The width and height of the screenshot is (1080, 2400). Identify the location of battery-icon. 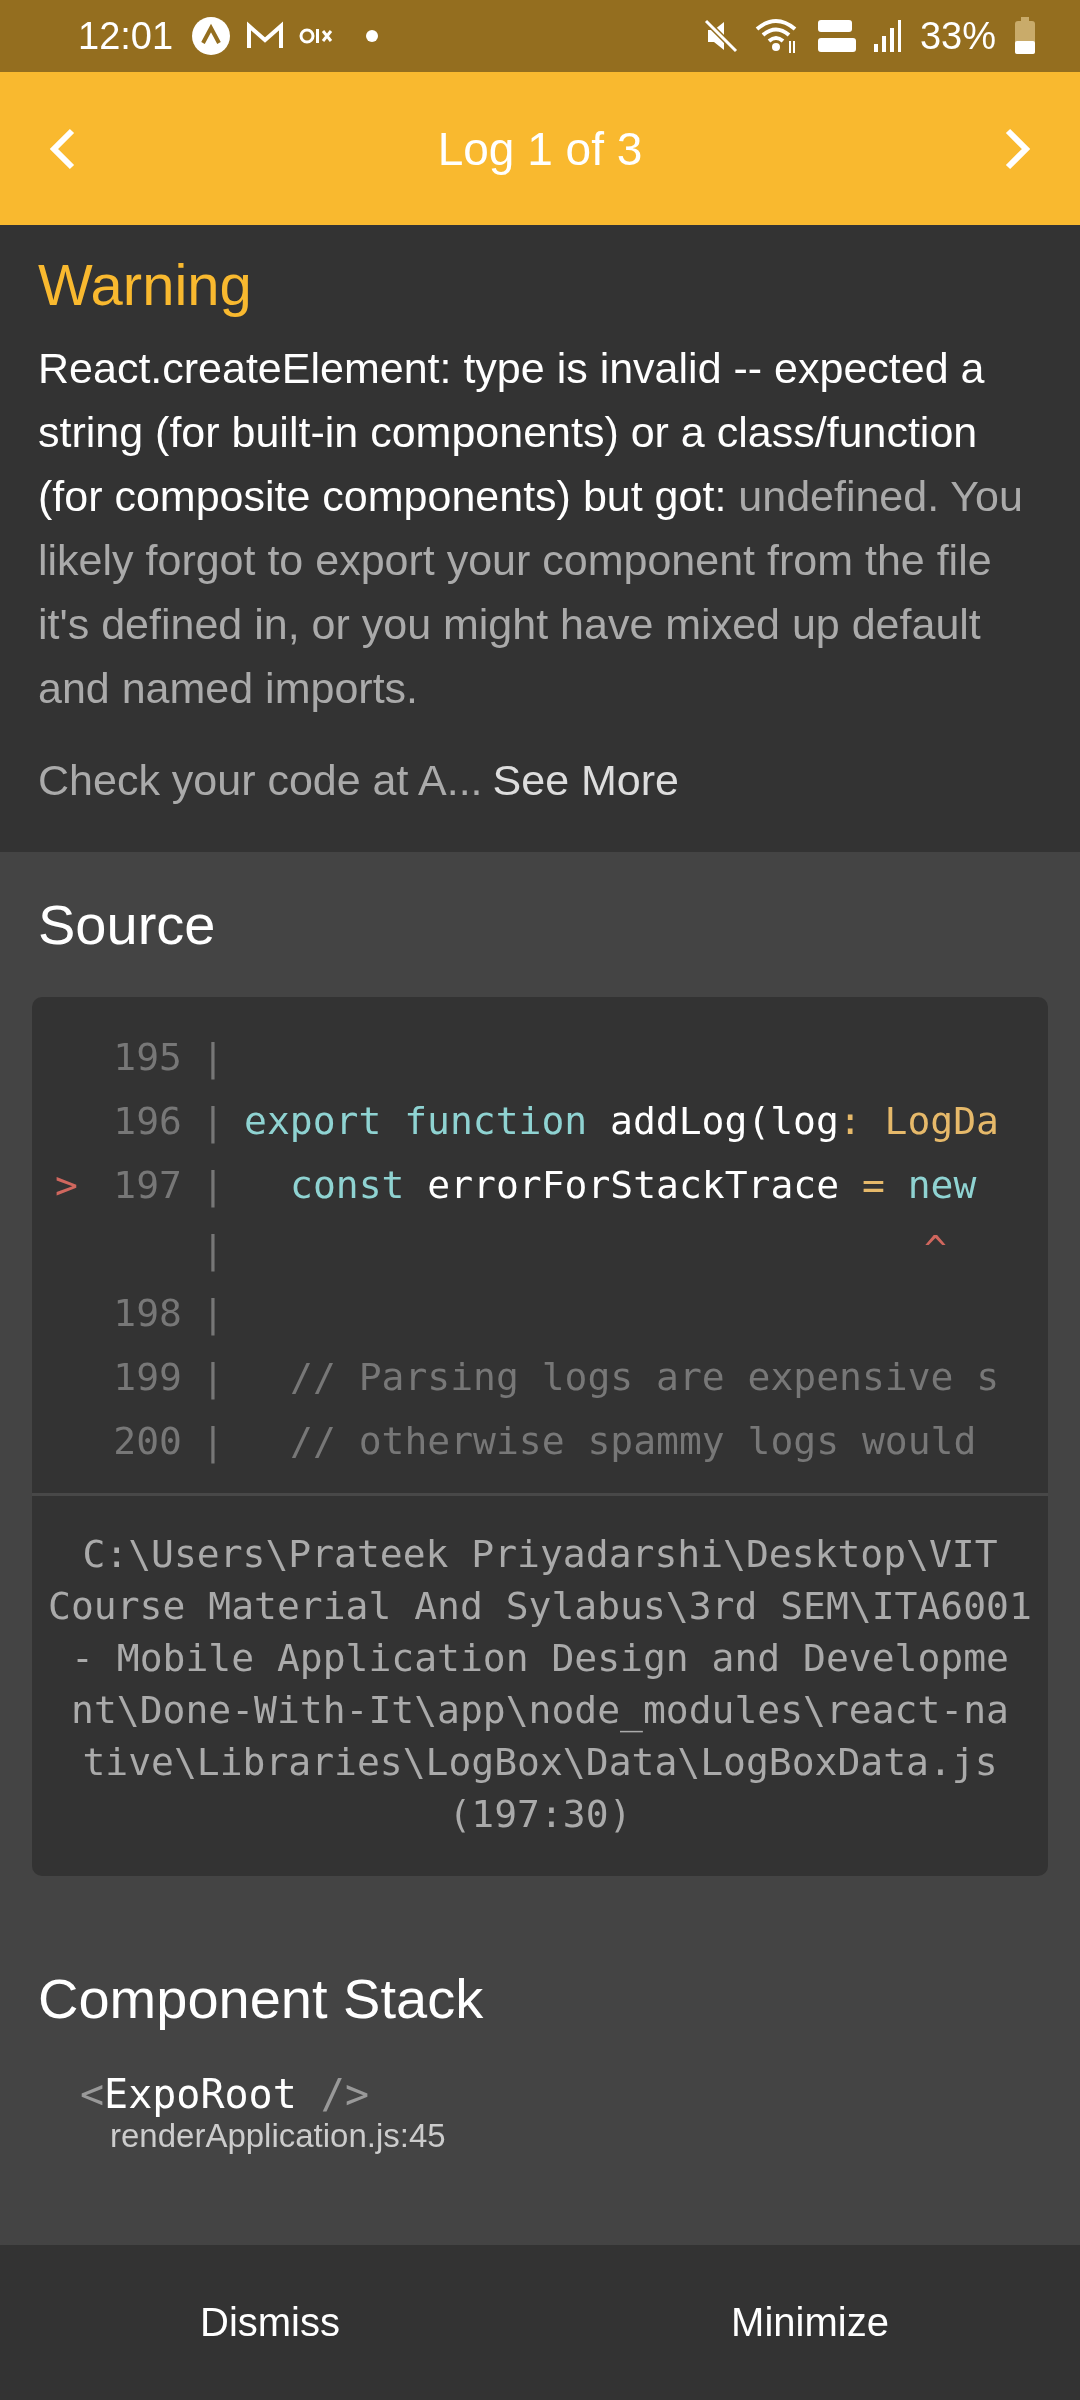
(1025, 36).